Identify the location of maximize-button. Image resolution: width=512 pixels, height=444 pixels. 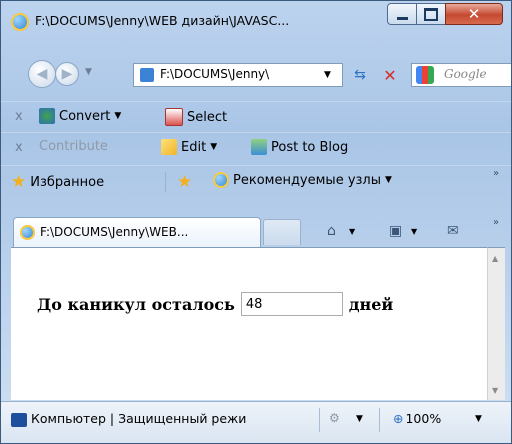
(431, 14).